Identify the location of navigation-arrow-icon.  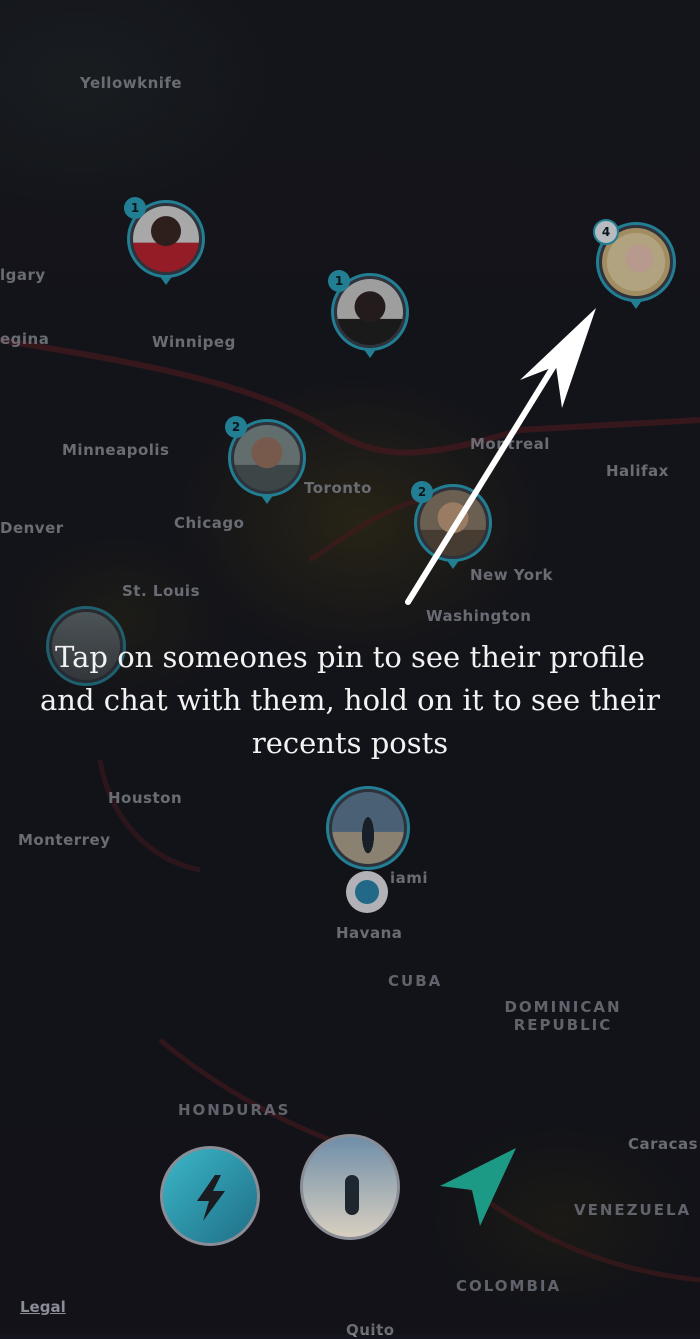
(478, 1188).